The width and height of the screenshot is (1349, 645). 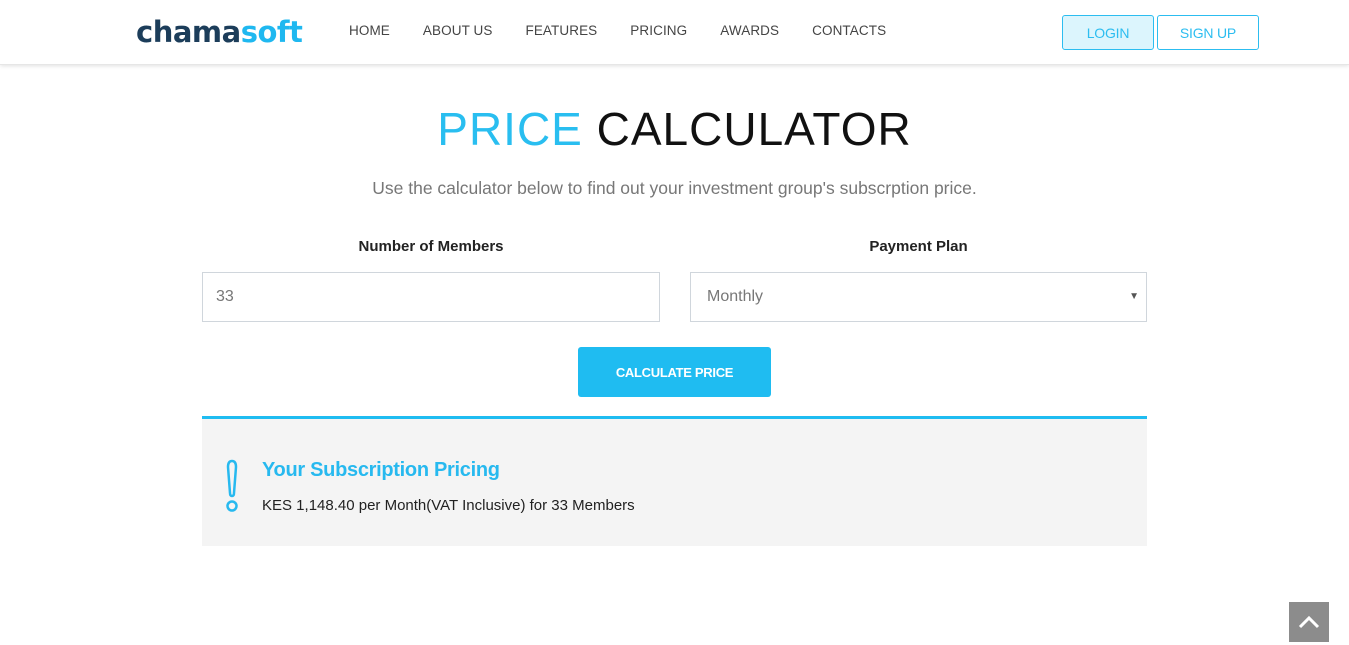 What do you see at coordinates (1108, 32) in the screenshot?
I see `login-button: LOGIN` at bounding box center [1108, 32].